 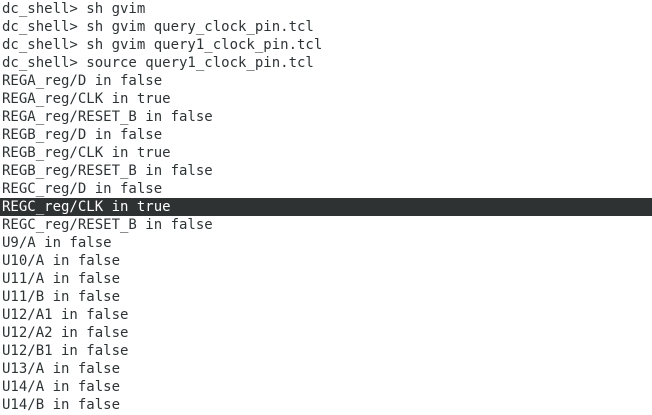 What do you see at coordinates (326, 27) in the screenshot?
I see `command-line-gvim-query-clock-pin: dc_shell> sh gvim query_clock_pin.tcl` at bounding box center [326, 27].